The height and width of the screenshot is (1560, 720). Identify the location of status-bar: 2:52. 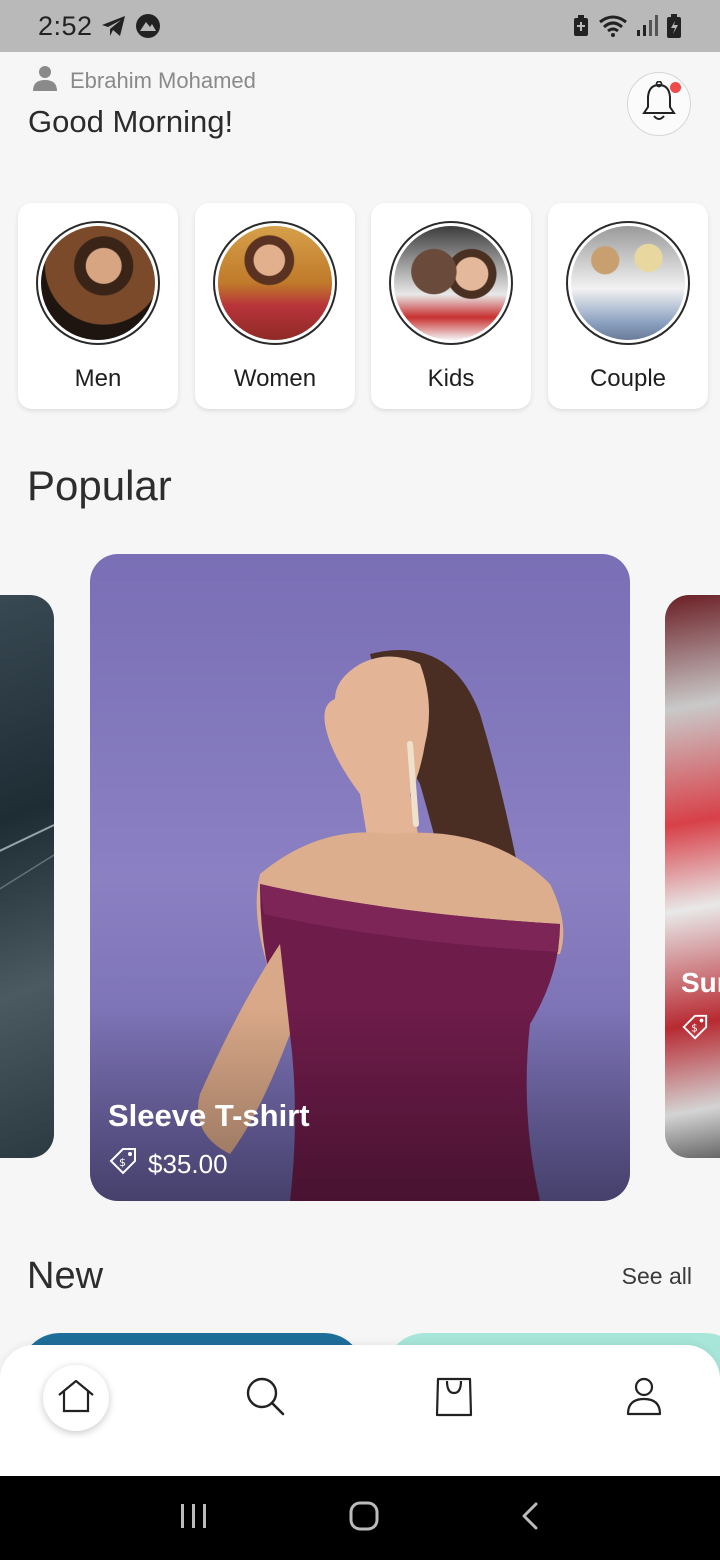
(360, 26).